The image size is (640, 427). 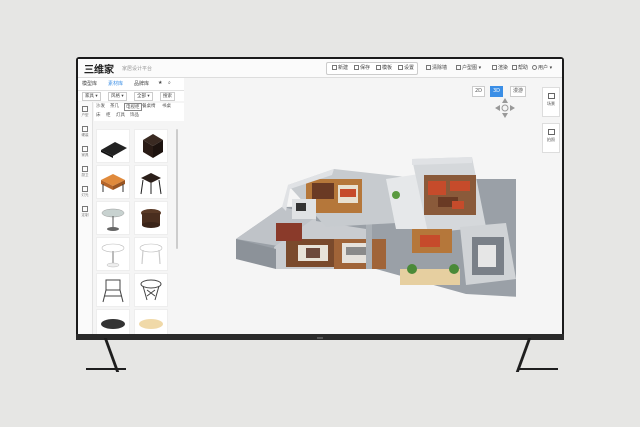 I want to click on search-icon: ⌕, so click(x=169, y=83).